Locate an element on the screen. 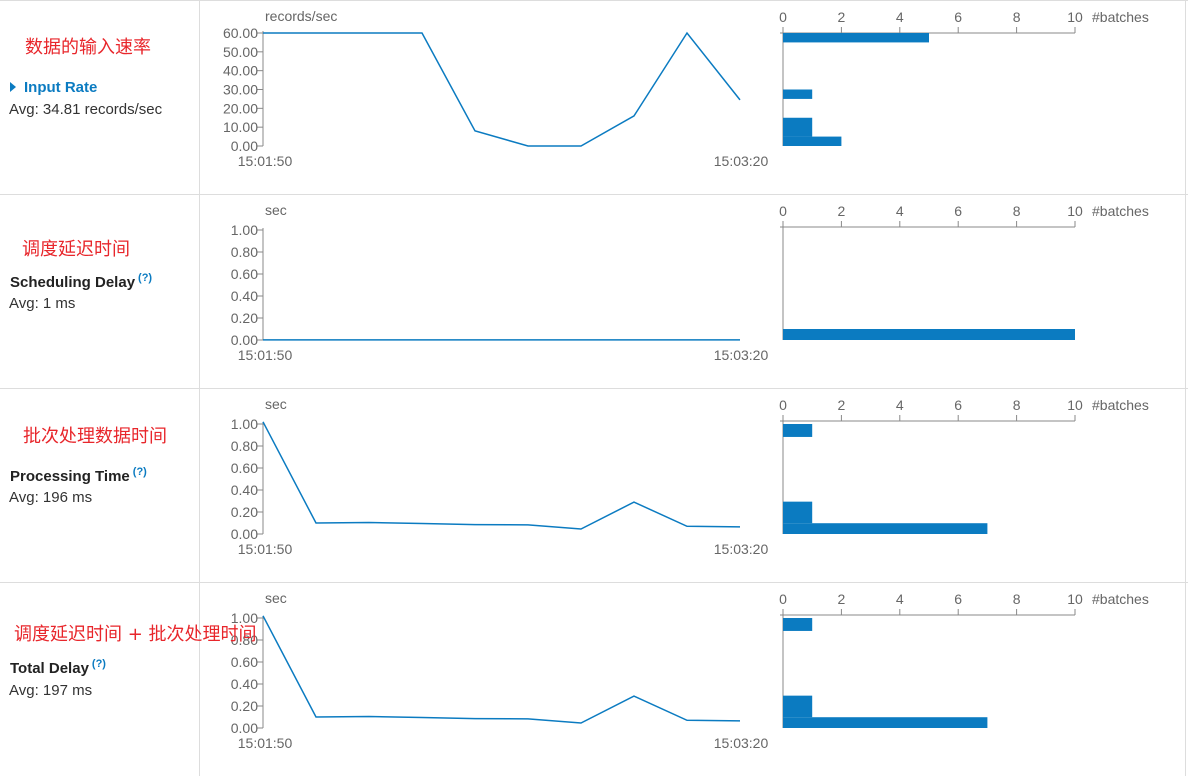 The height and width of the screenshot is (776, 1188). y-tick-label: 10.00 is located at coordinates (240, 127).